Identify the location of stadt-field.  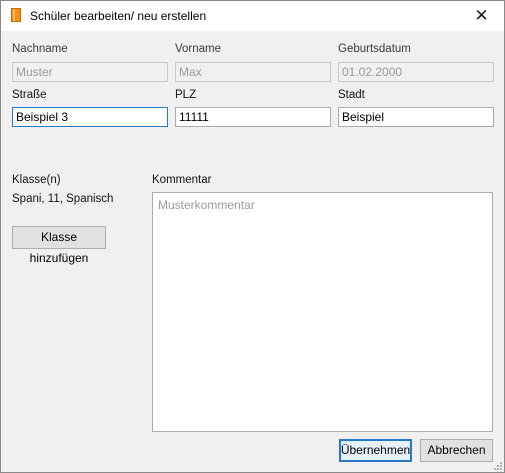
(416, 117).